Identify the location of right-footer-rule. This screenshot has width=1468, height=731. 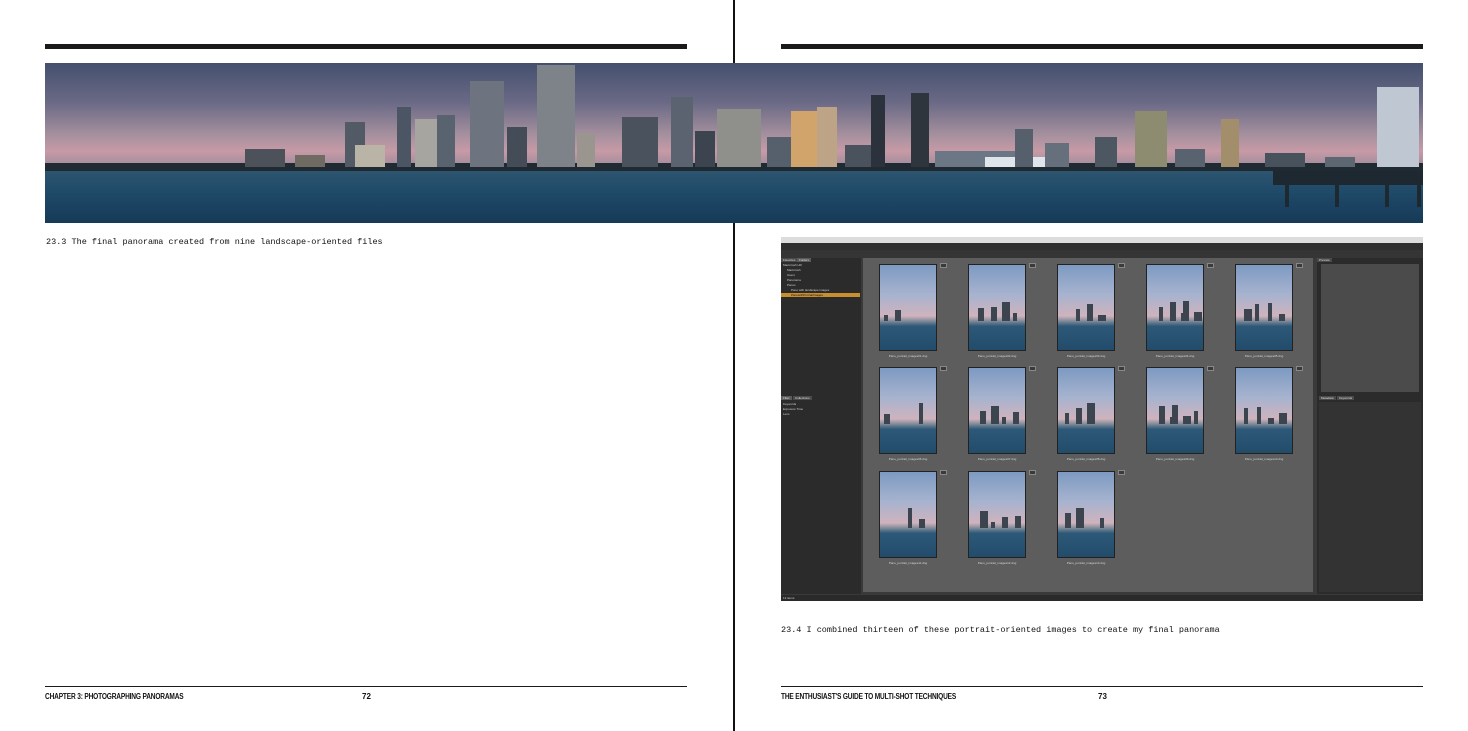
(1102, 686).